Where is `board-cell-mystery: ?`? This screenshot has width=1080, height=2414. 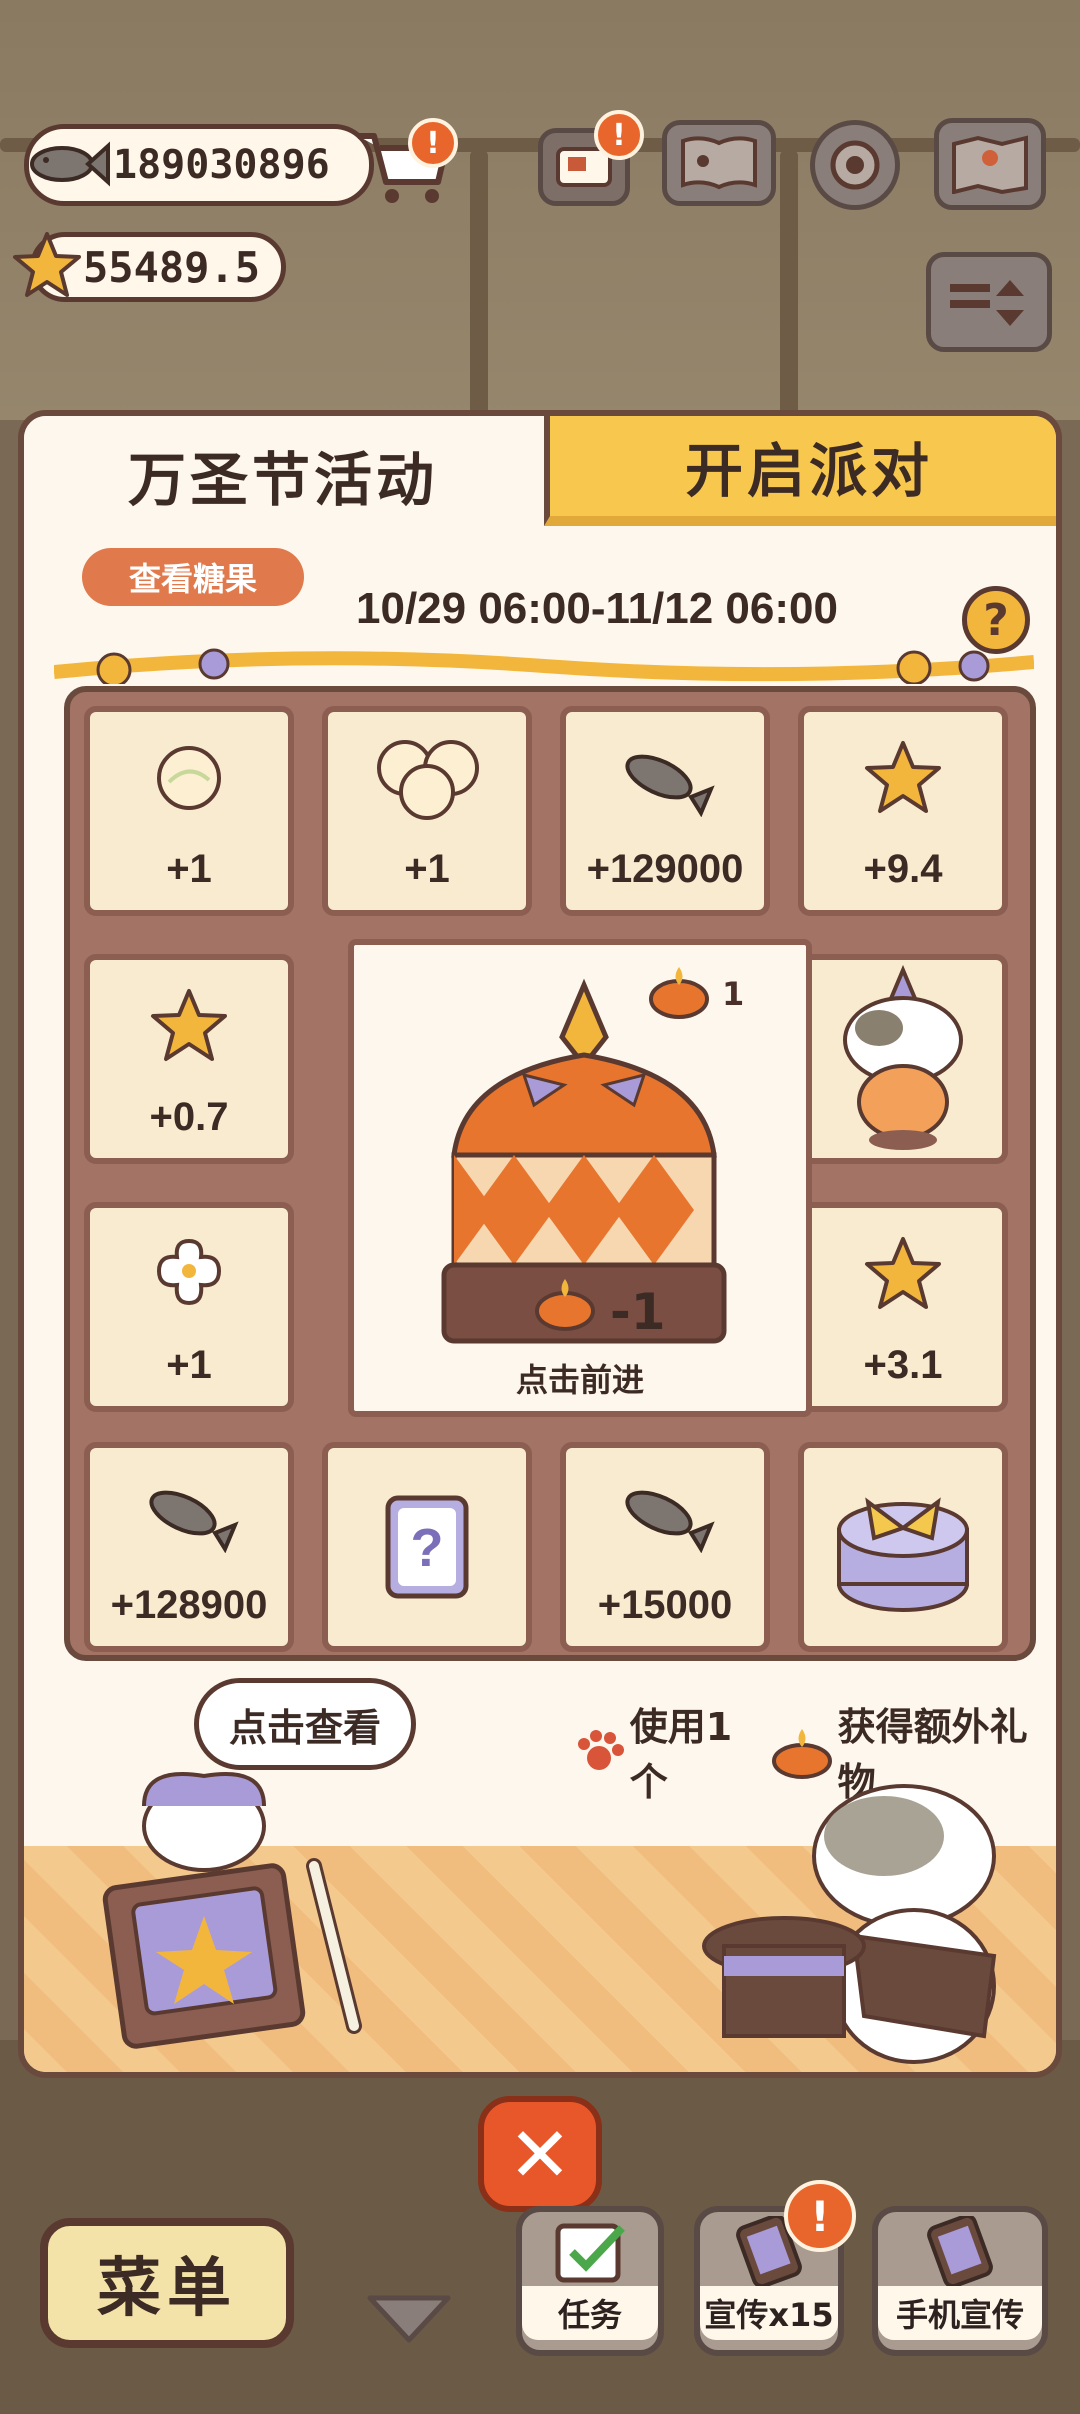
board-cell-mystery: ? is located at coordinates (427, 1547).